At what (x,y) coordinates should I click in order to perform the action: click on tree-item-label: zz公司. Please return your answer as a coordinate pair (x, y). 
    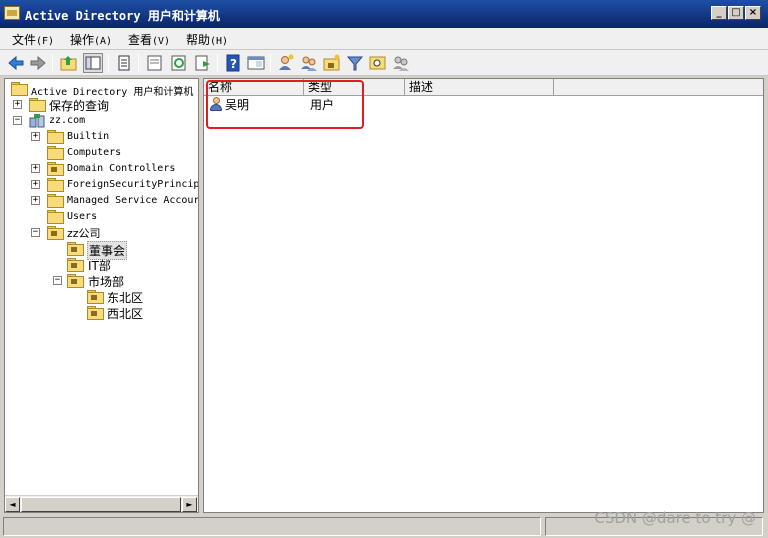
    Looking at the image, I should click on (84, 233).